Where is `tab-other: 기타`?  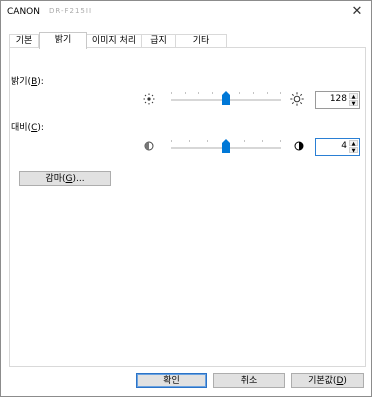
tab-other: 기타 is located at coordinates (201, 41).